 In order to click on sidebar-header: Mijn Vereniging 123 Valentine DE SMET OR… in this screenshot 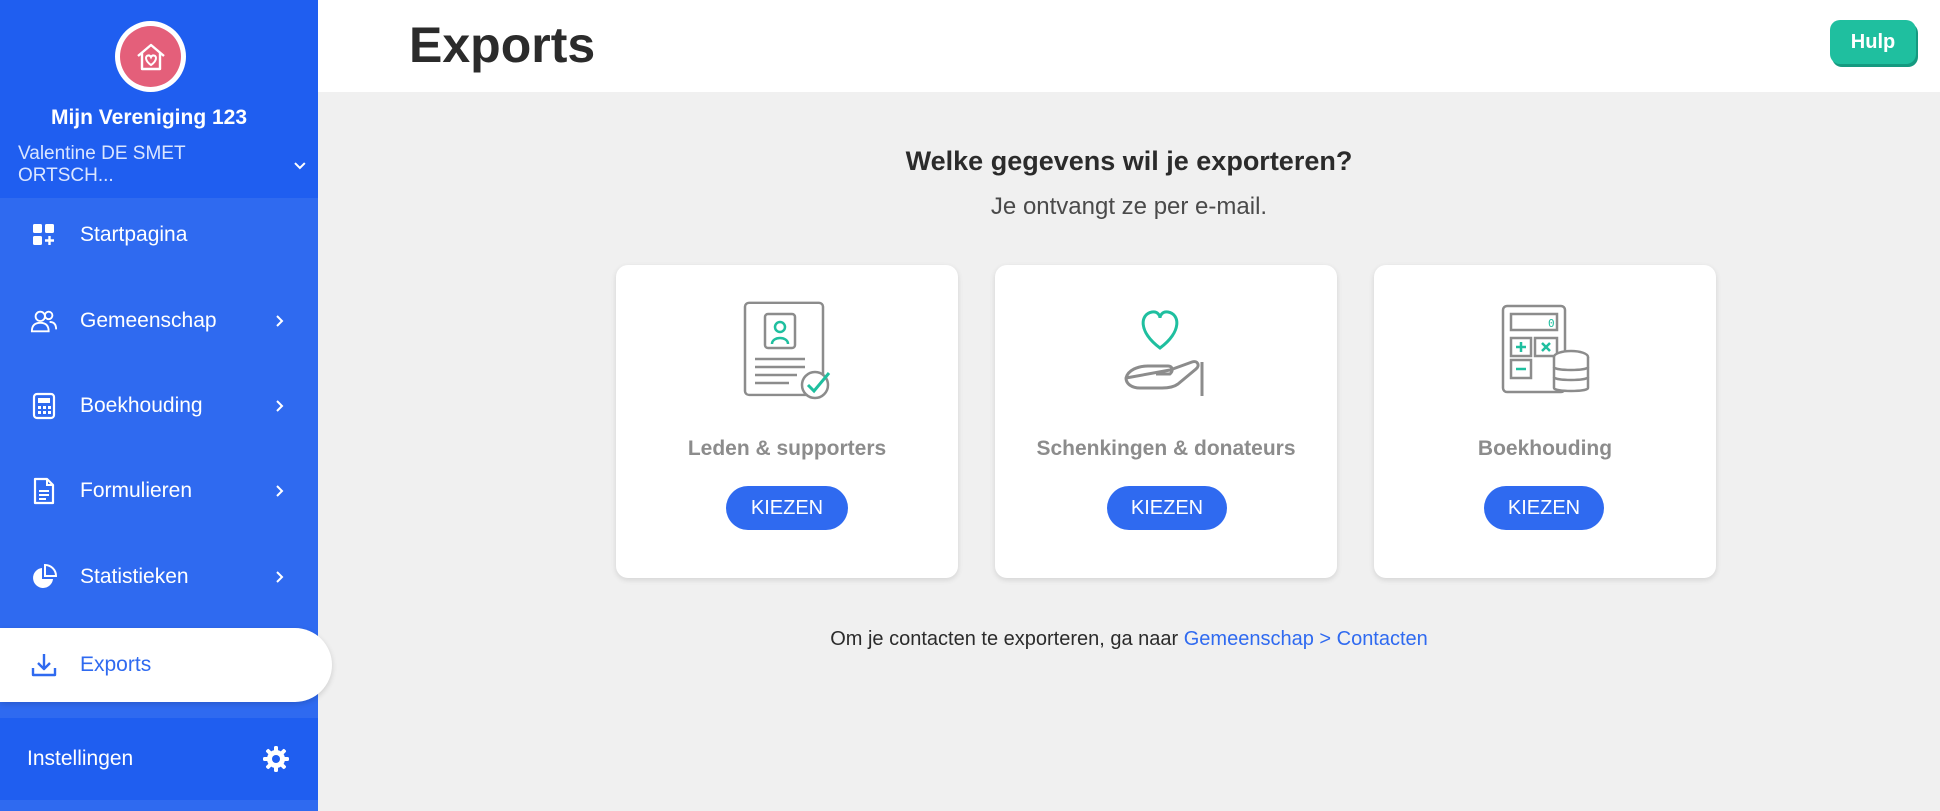, I will do `click(159, 99)`.